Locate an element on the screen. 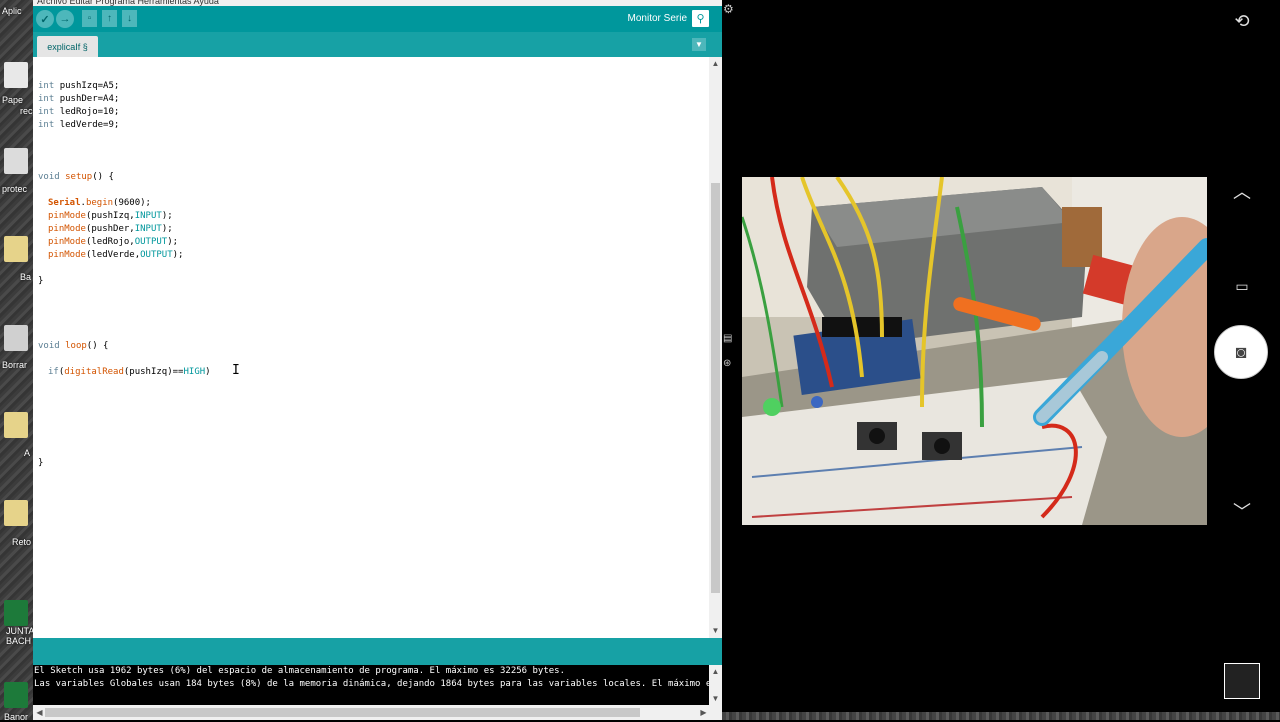  code-line: pinMode(pushDer,INPUT); is located at coordinates (110, 229).